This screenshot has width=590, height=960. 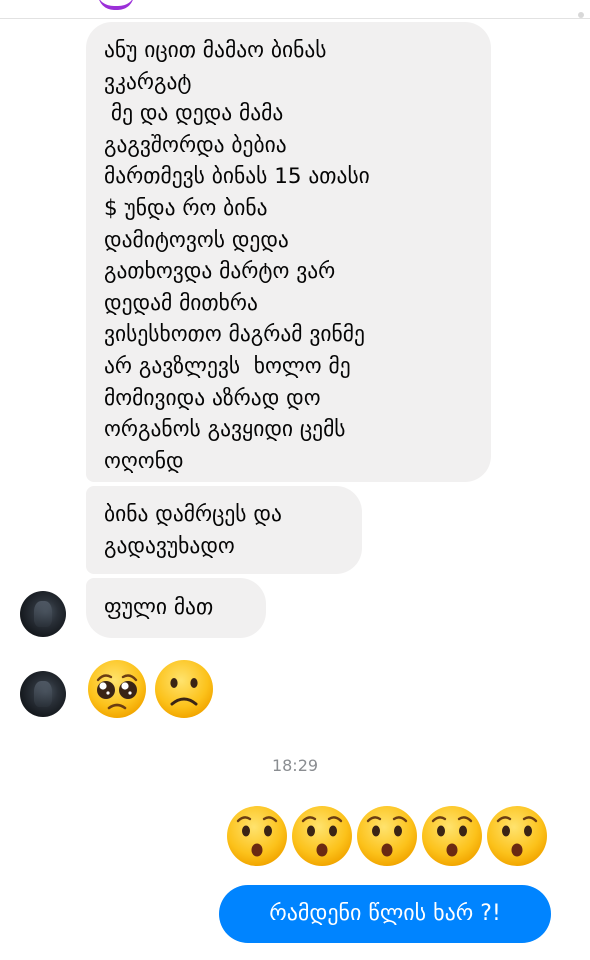 I want to click on incoming-message-bubble: ბინა დამრცეს და გადავუხადო, so click(x=224, y=530).